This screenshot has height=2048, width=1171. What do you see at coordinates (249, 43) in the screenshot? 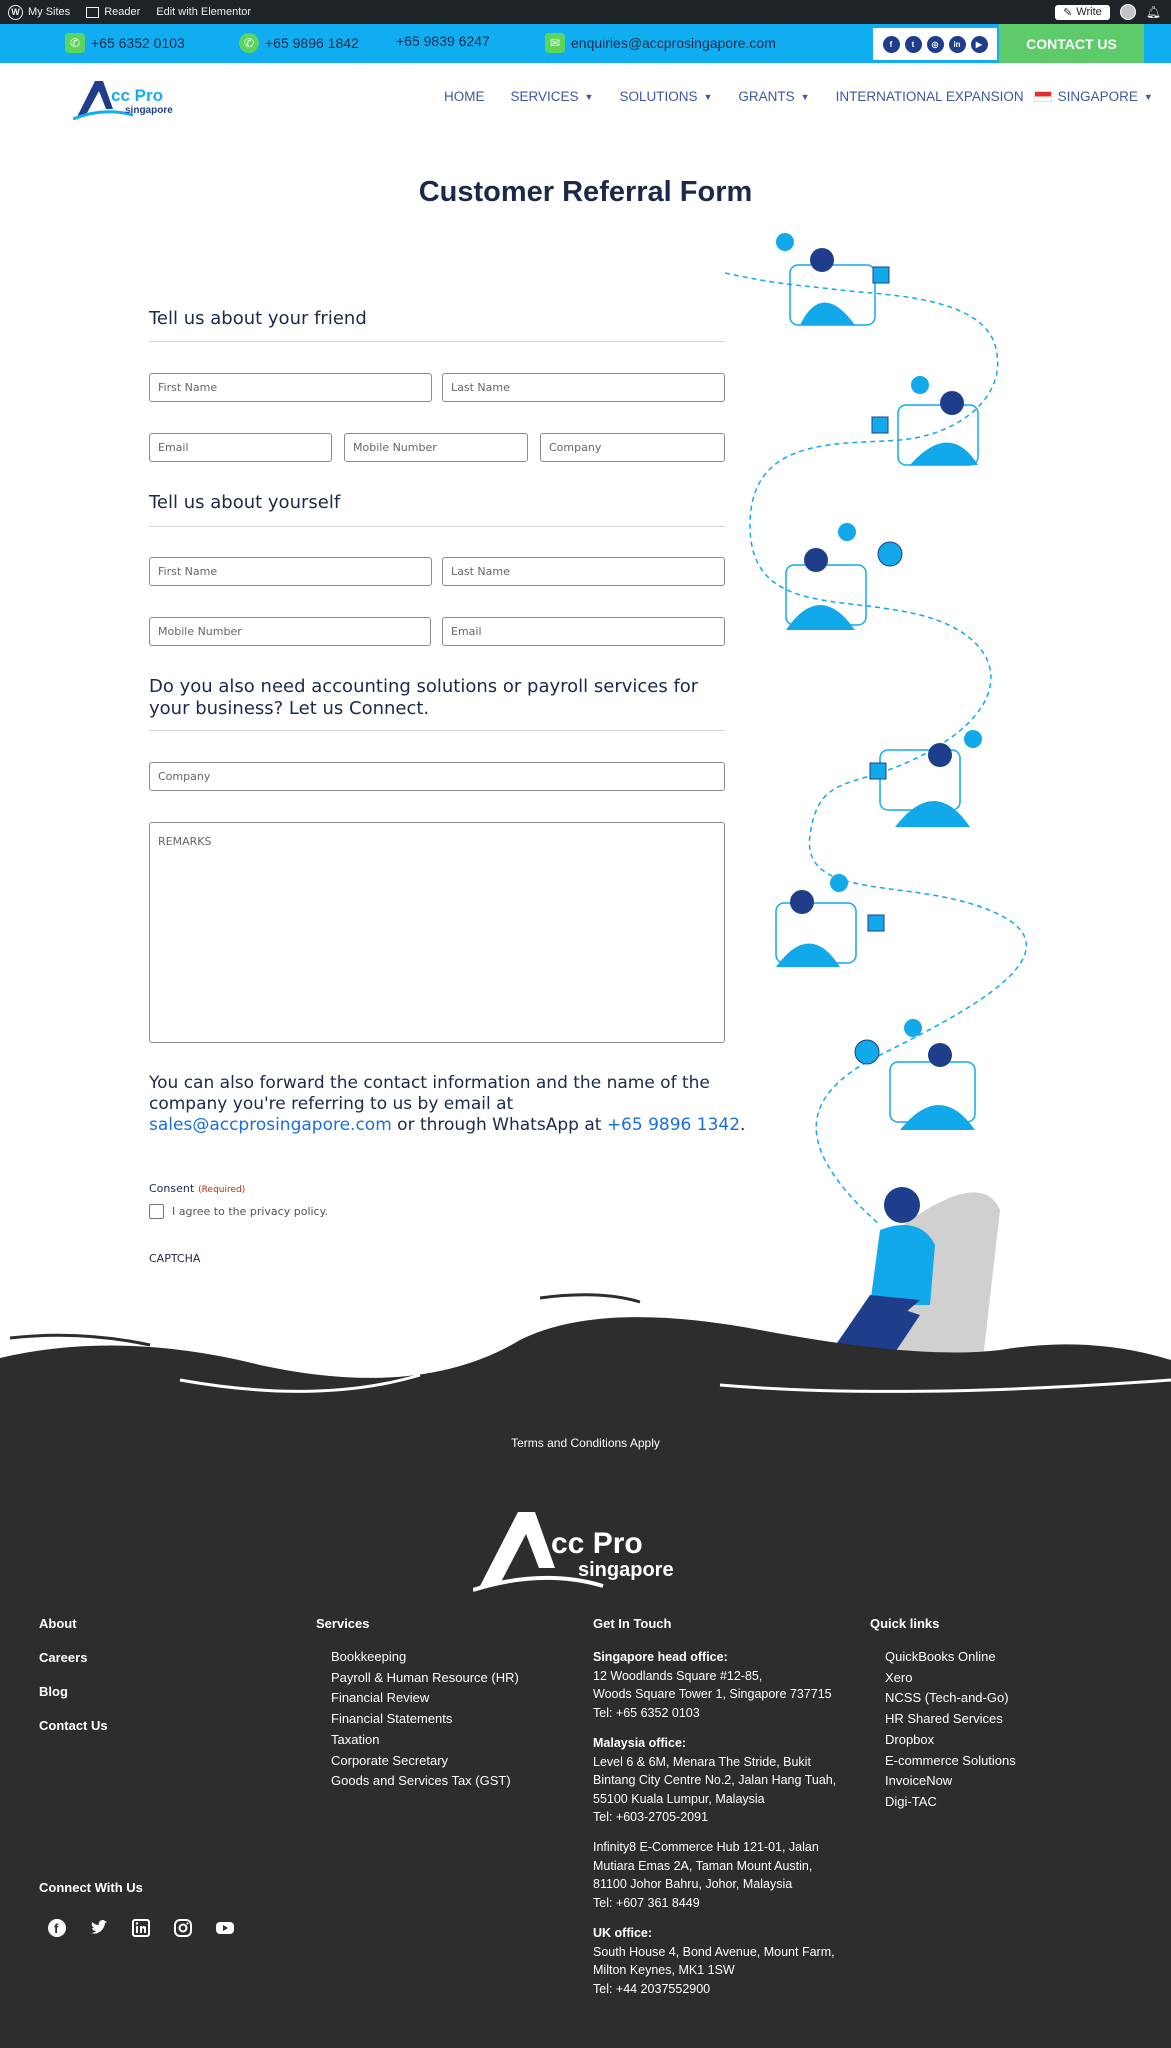
I see `whatsapp-icon: ✆` at bounding box center [249, 43].